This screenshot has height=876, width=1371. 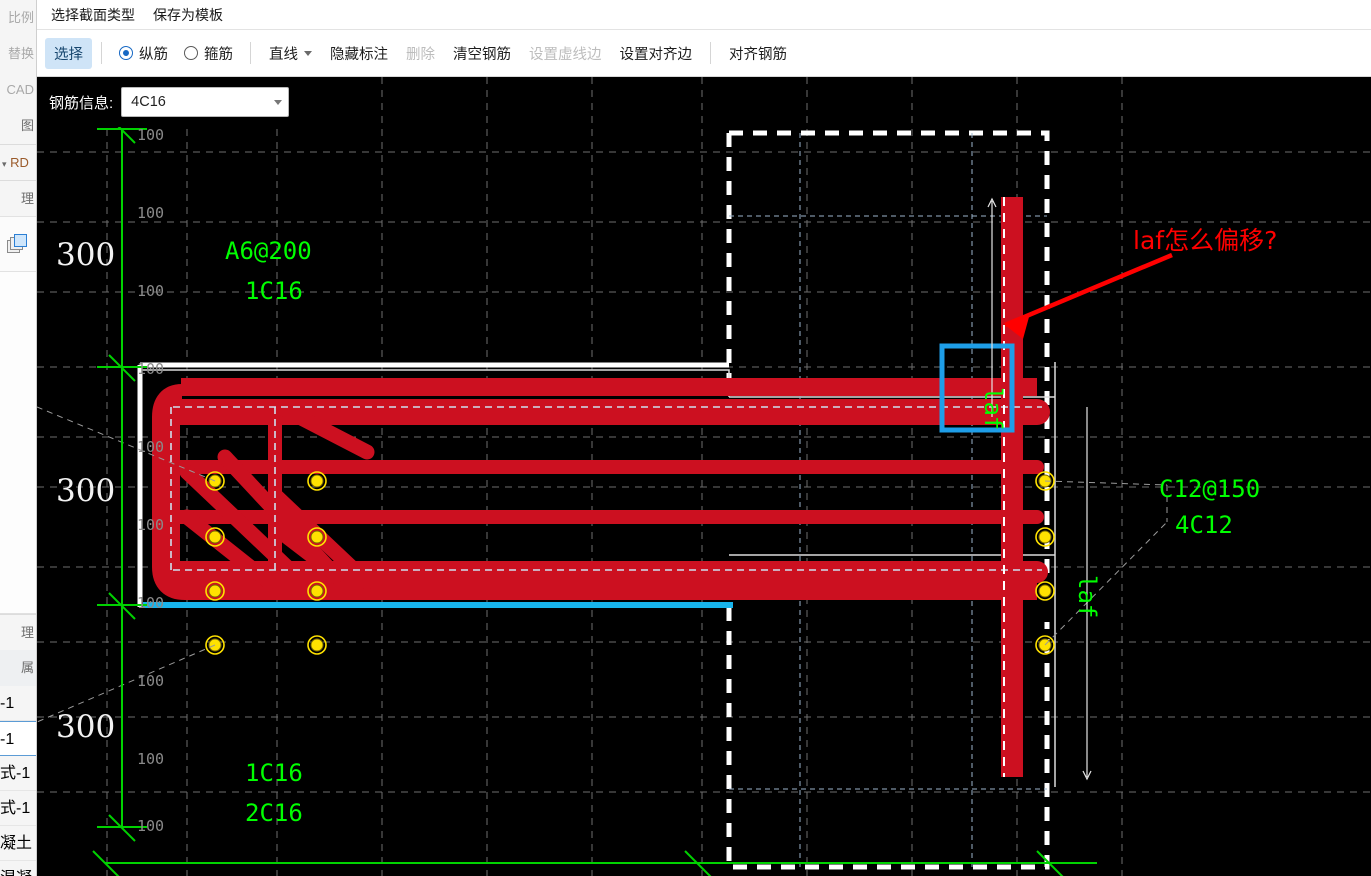 I want to click on label-laf-bottom: laf, so click(x=1087, y=596).